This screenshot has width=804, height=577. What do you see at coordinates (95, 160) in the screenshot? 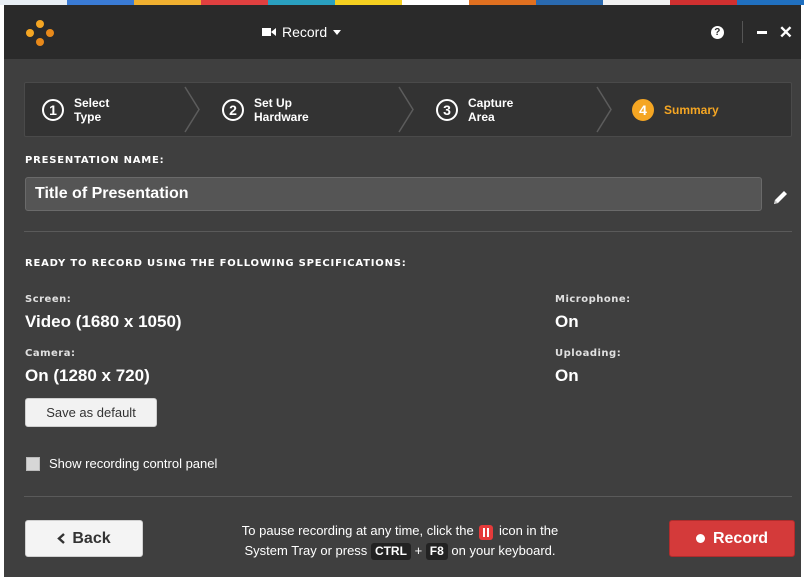
I see `presentation-name-label: PRESENTATION NAME:` at bounding box center [95, 160].